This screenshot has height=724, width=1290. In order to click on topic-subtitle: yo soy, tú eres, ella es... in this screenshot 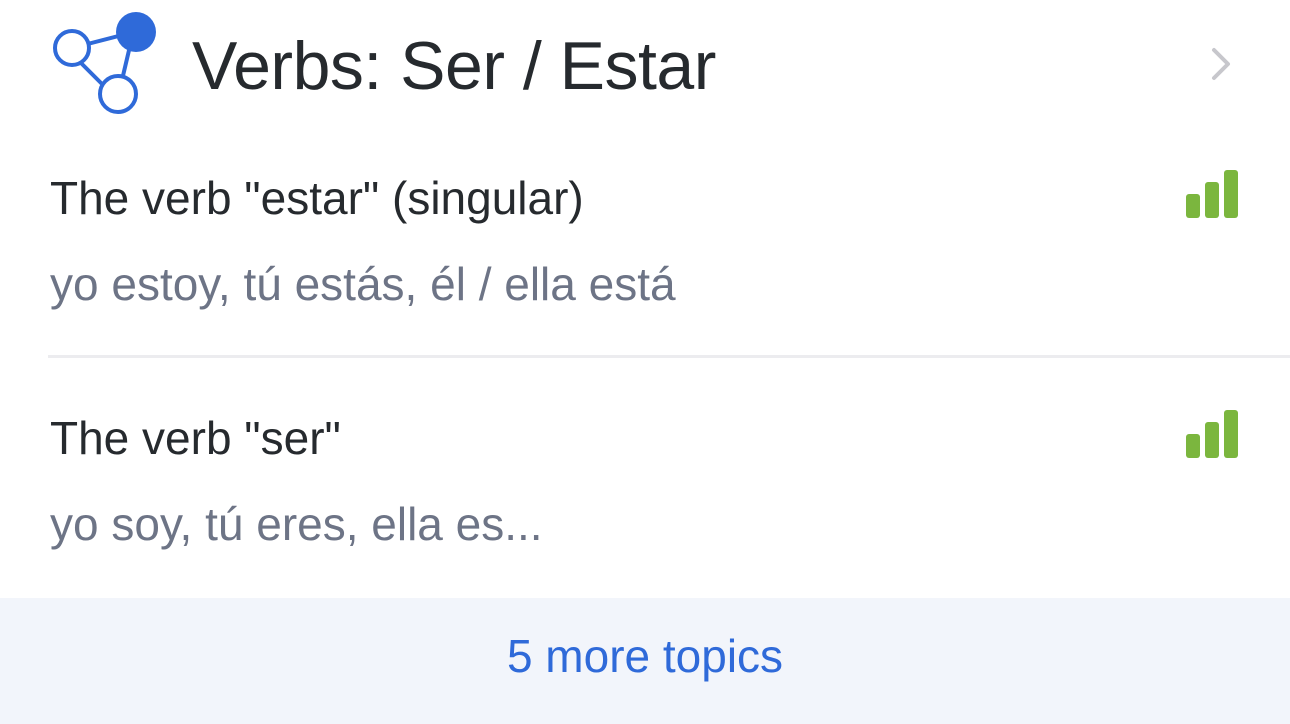, I will do `click(296, 524)`.